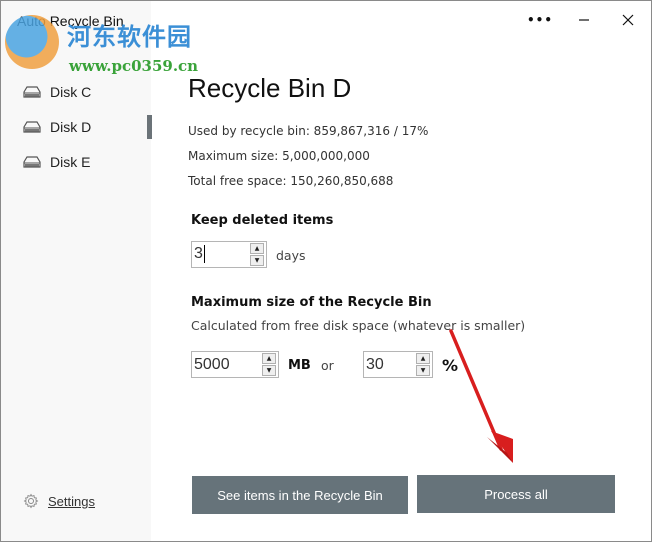 The height and width of the screenshot is (542, 652). I want to click on keep-days-stepper: 3 ▲ ▼, so click(229, 254).